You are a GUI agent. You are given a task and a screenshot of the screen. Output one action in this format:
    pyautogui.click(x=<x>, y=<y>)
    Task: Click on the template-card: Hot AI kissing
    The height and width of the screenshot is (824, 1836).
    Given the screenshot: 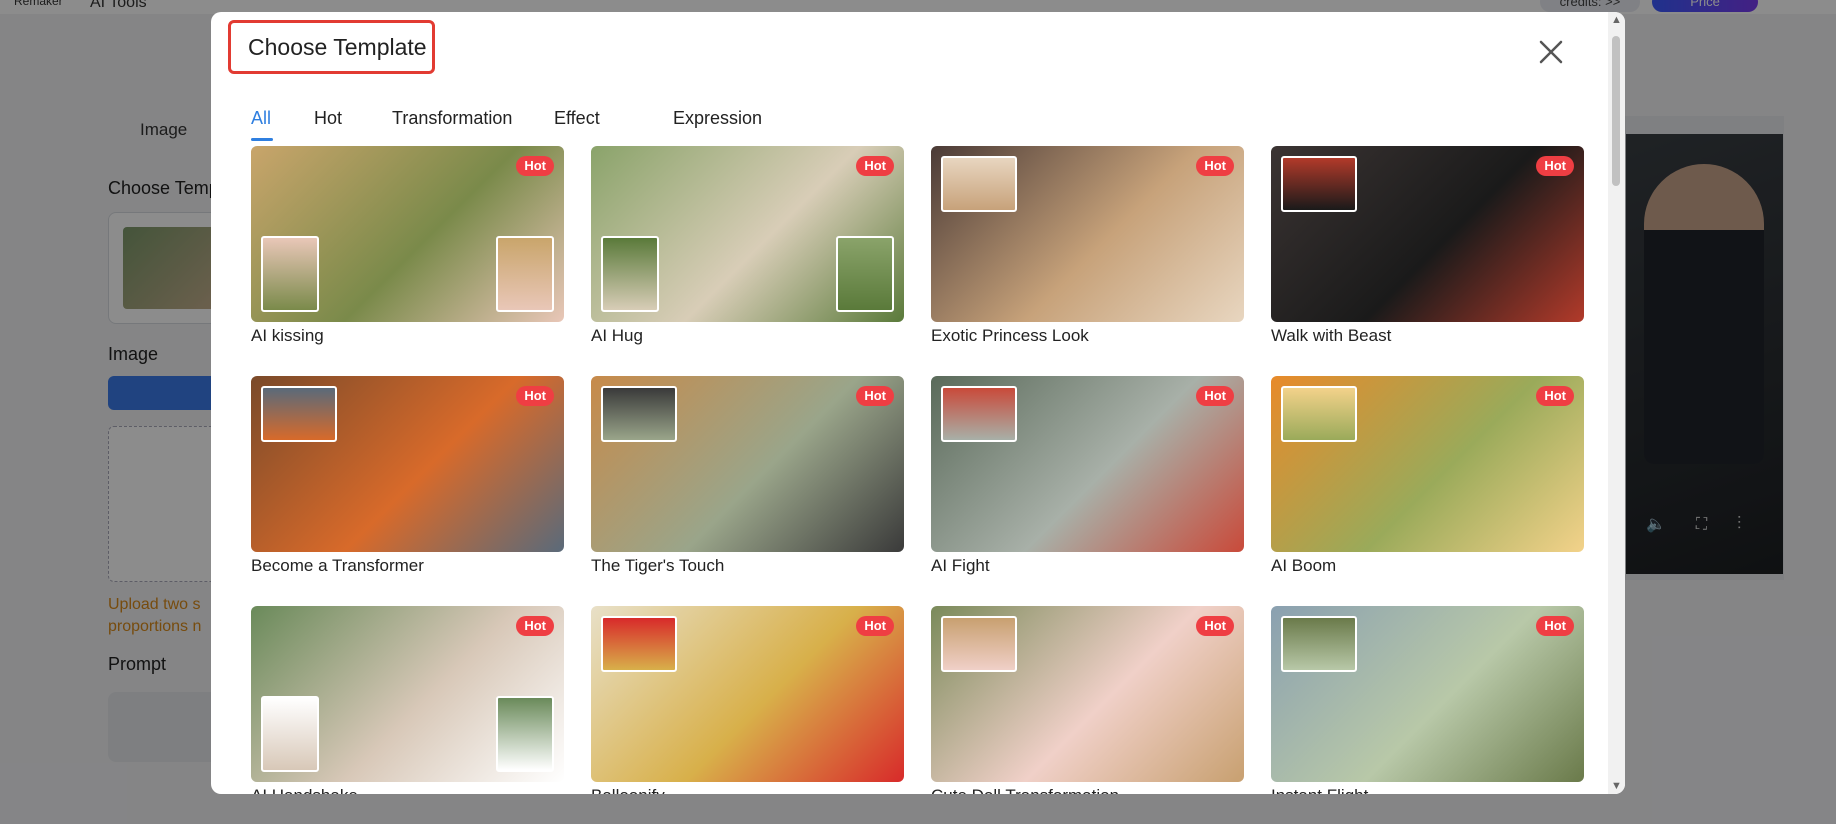 What is the action you would take?
    pyautogui.click(x=407, y=246)
    